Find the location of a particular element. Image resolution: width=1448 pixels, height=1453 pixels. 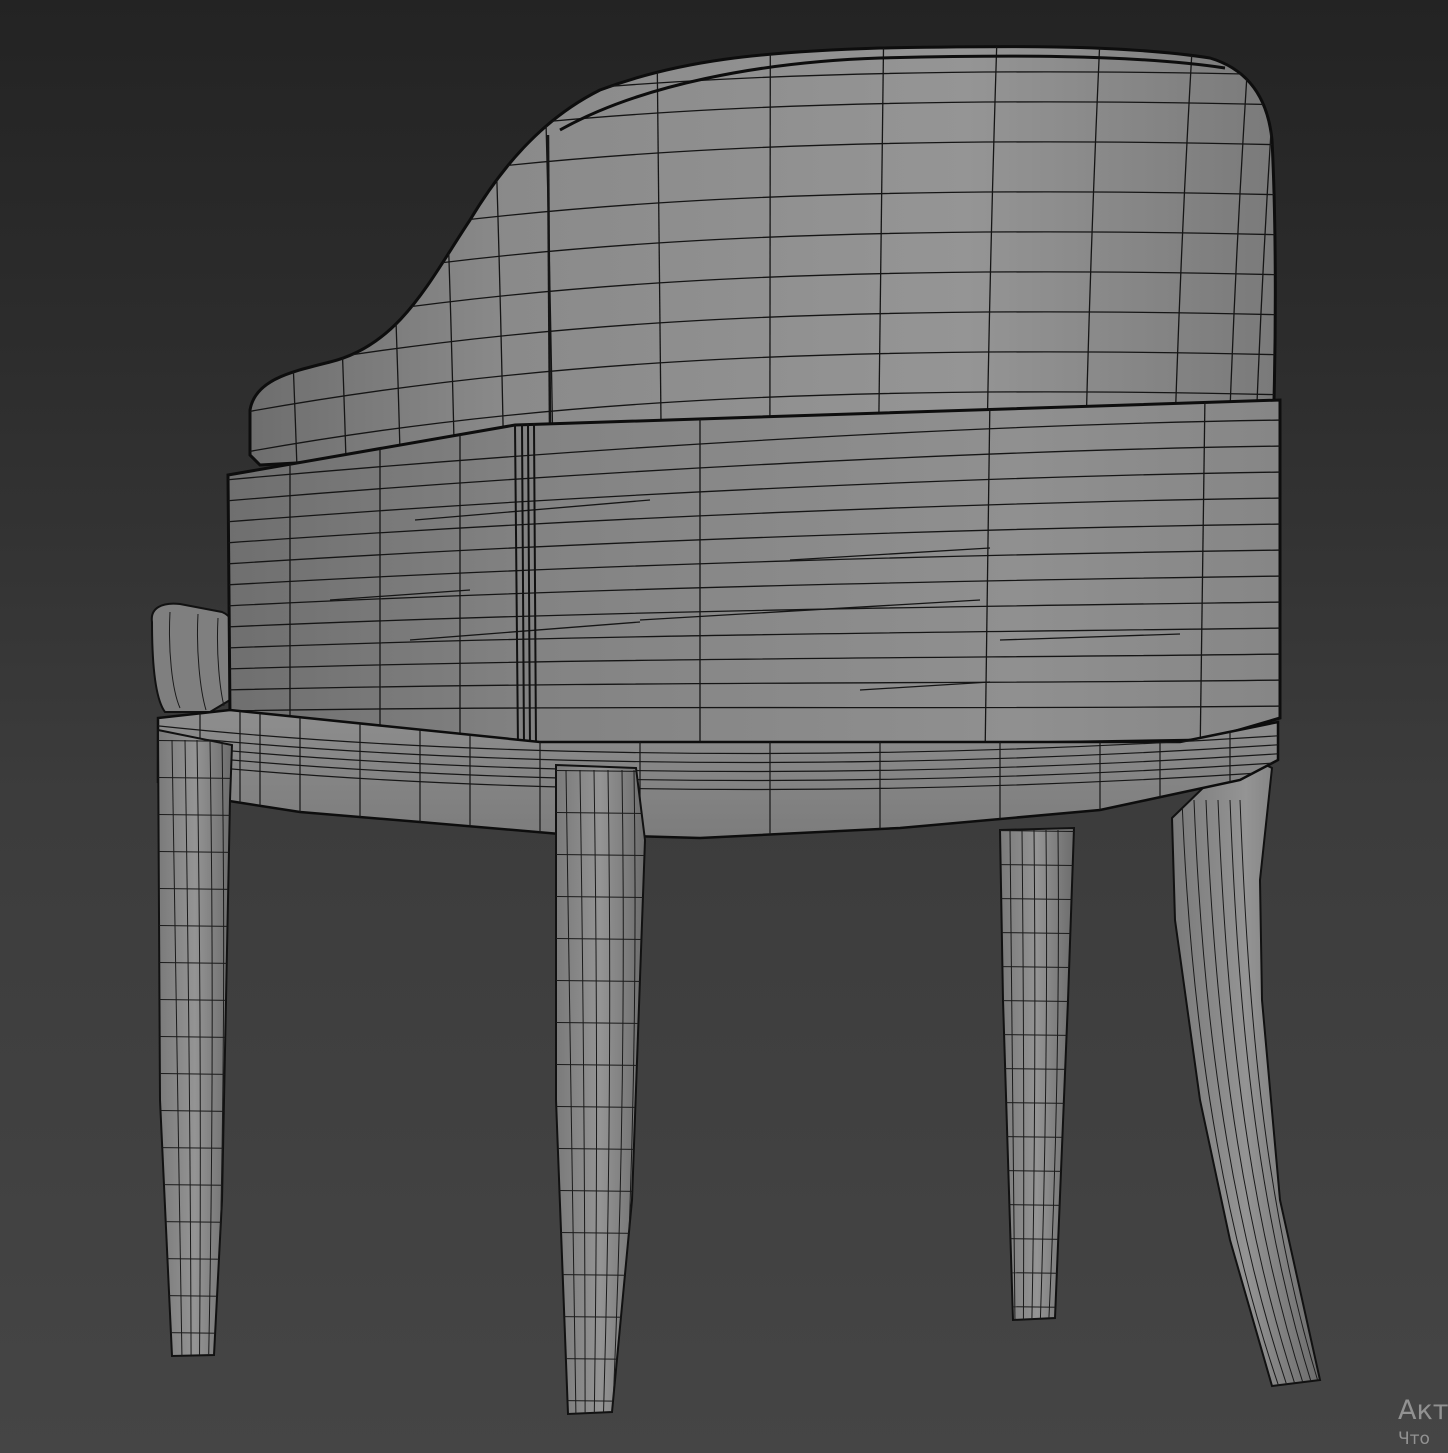

front-left-leg is located at coordinates (197, 1044).